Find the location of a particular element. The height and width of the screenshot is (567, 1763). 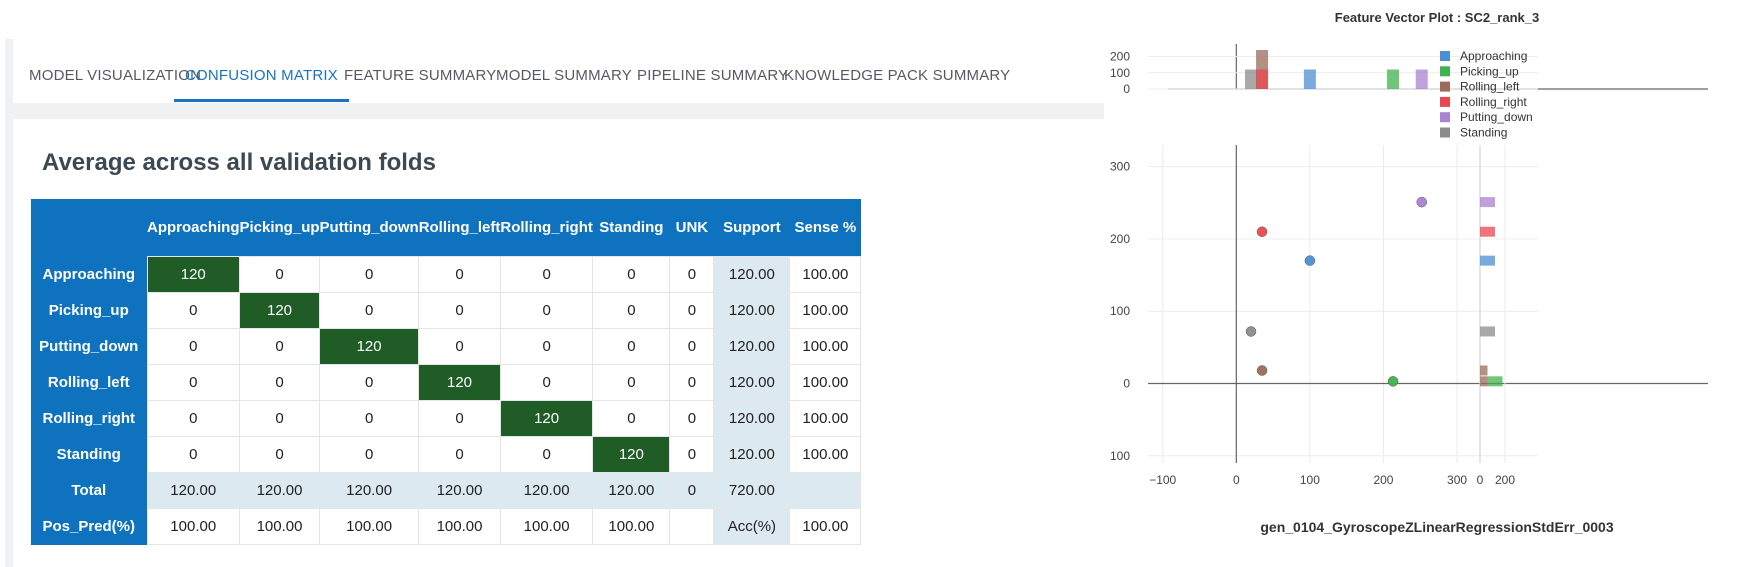

plot-title: Feature Vector Plot : SC2_rank_3 is located at coordinates (1437, 17).